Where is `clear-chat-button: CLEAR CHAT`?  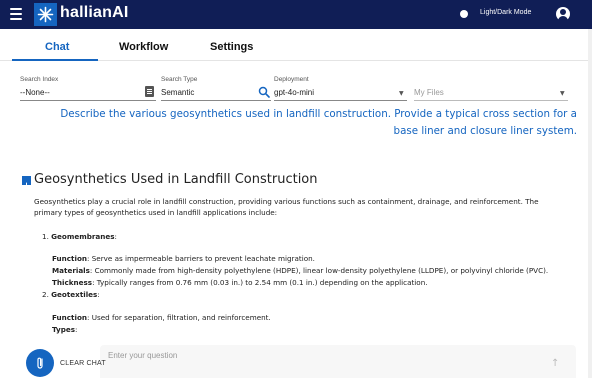 clear-chat-button: CLEAR CHAT is located at coordinates (83, 363).